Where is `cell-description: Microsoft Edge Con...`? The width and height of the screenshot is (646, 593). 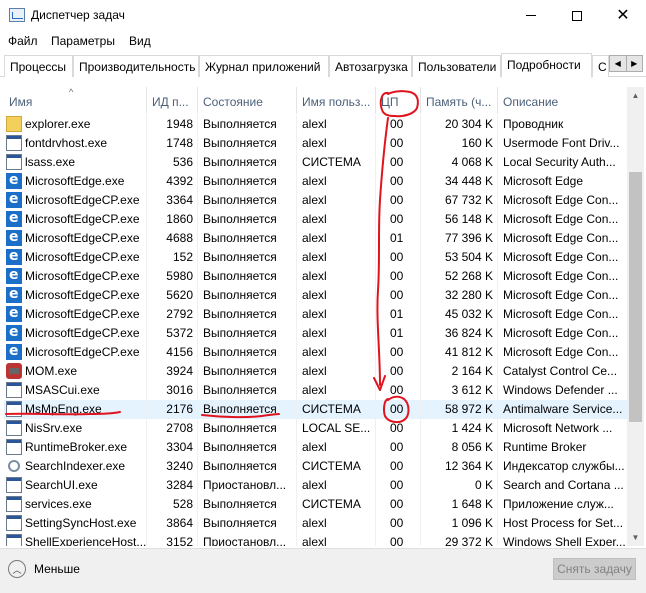
cell-description: Microsoft Edge Con... is located at coordinates (563, 333).